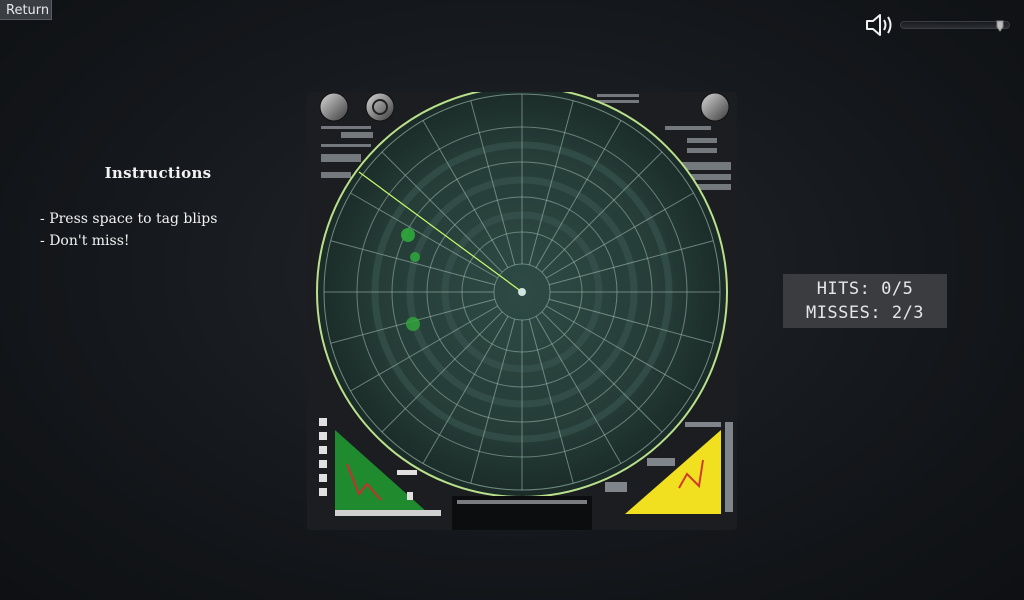 The width and height of the screenshot is (1024, 600). Describe the element at coordinates (180, 219) in the screenshot. I see `instruction-item: Press space to tag blips` at that location.